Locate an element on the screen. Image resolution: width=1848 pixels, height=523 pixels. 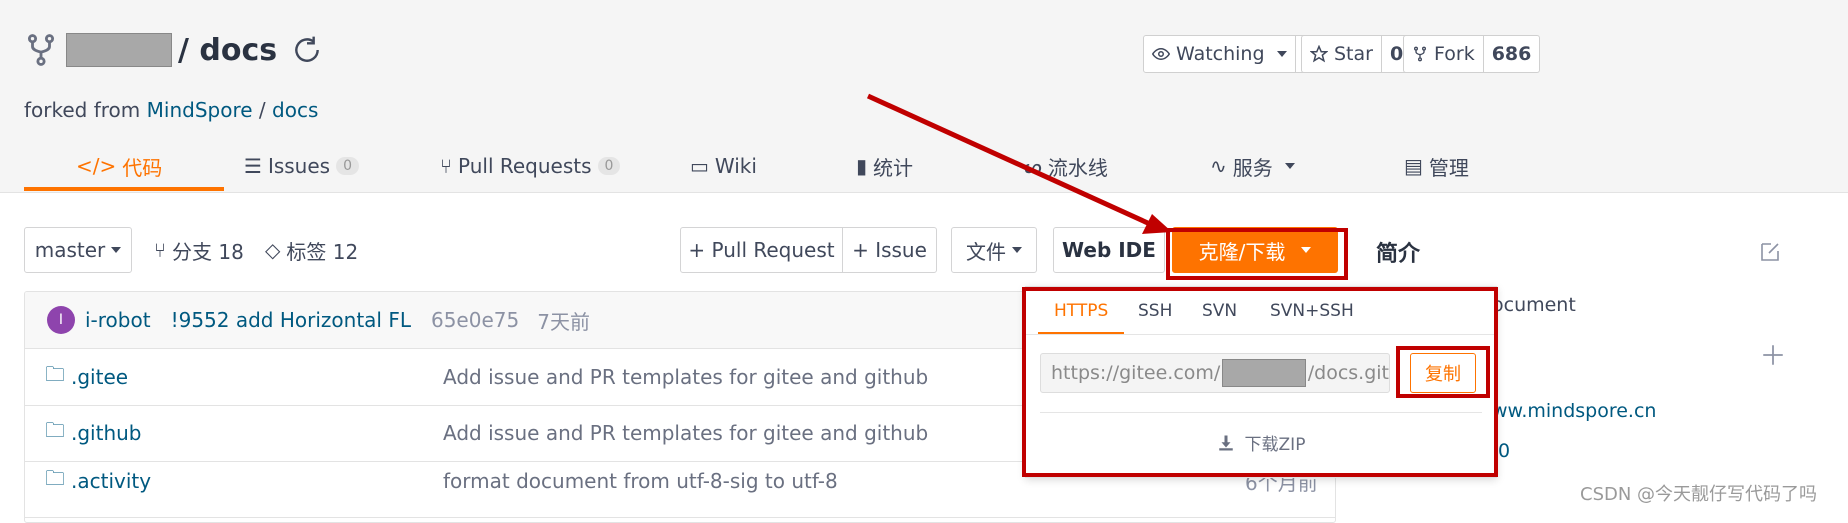
branch-select: master is located at coordinates (78, 250).